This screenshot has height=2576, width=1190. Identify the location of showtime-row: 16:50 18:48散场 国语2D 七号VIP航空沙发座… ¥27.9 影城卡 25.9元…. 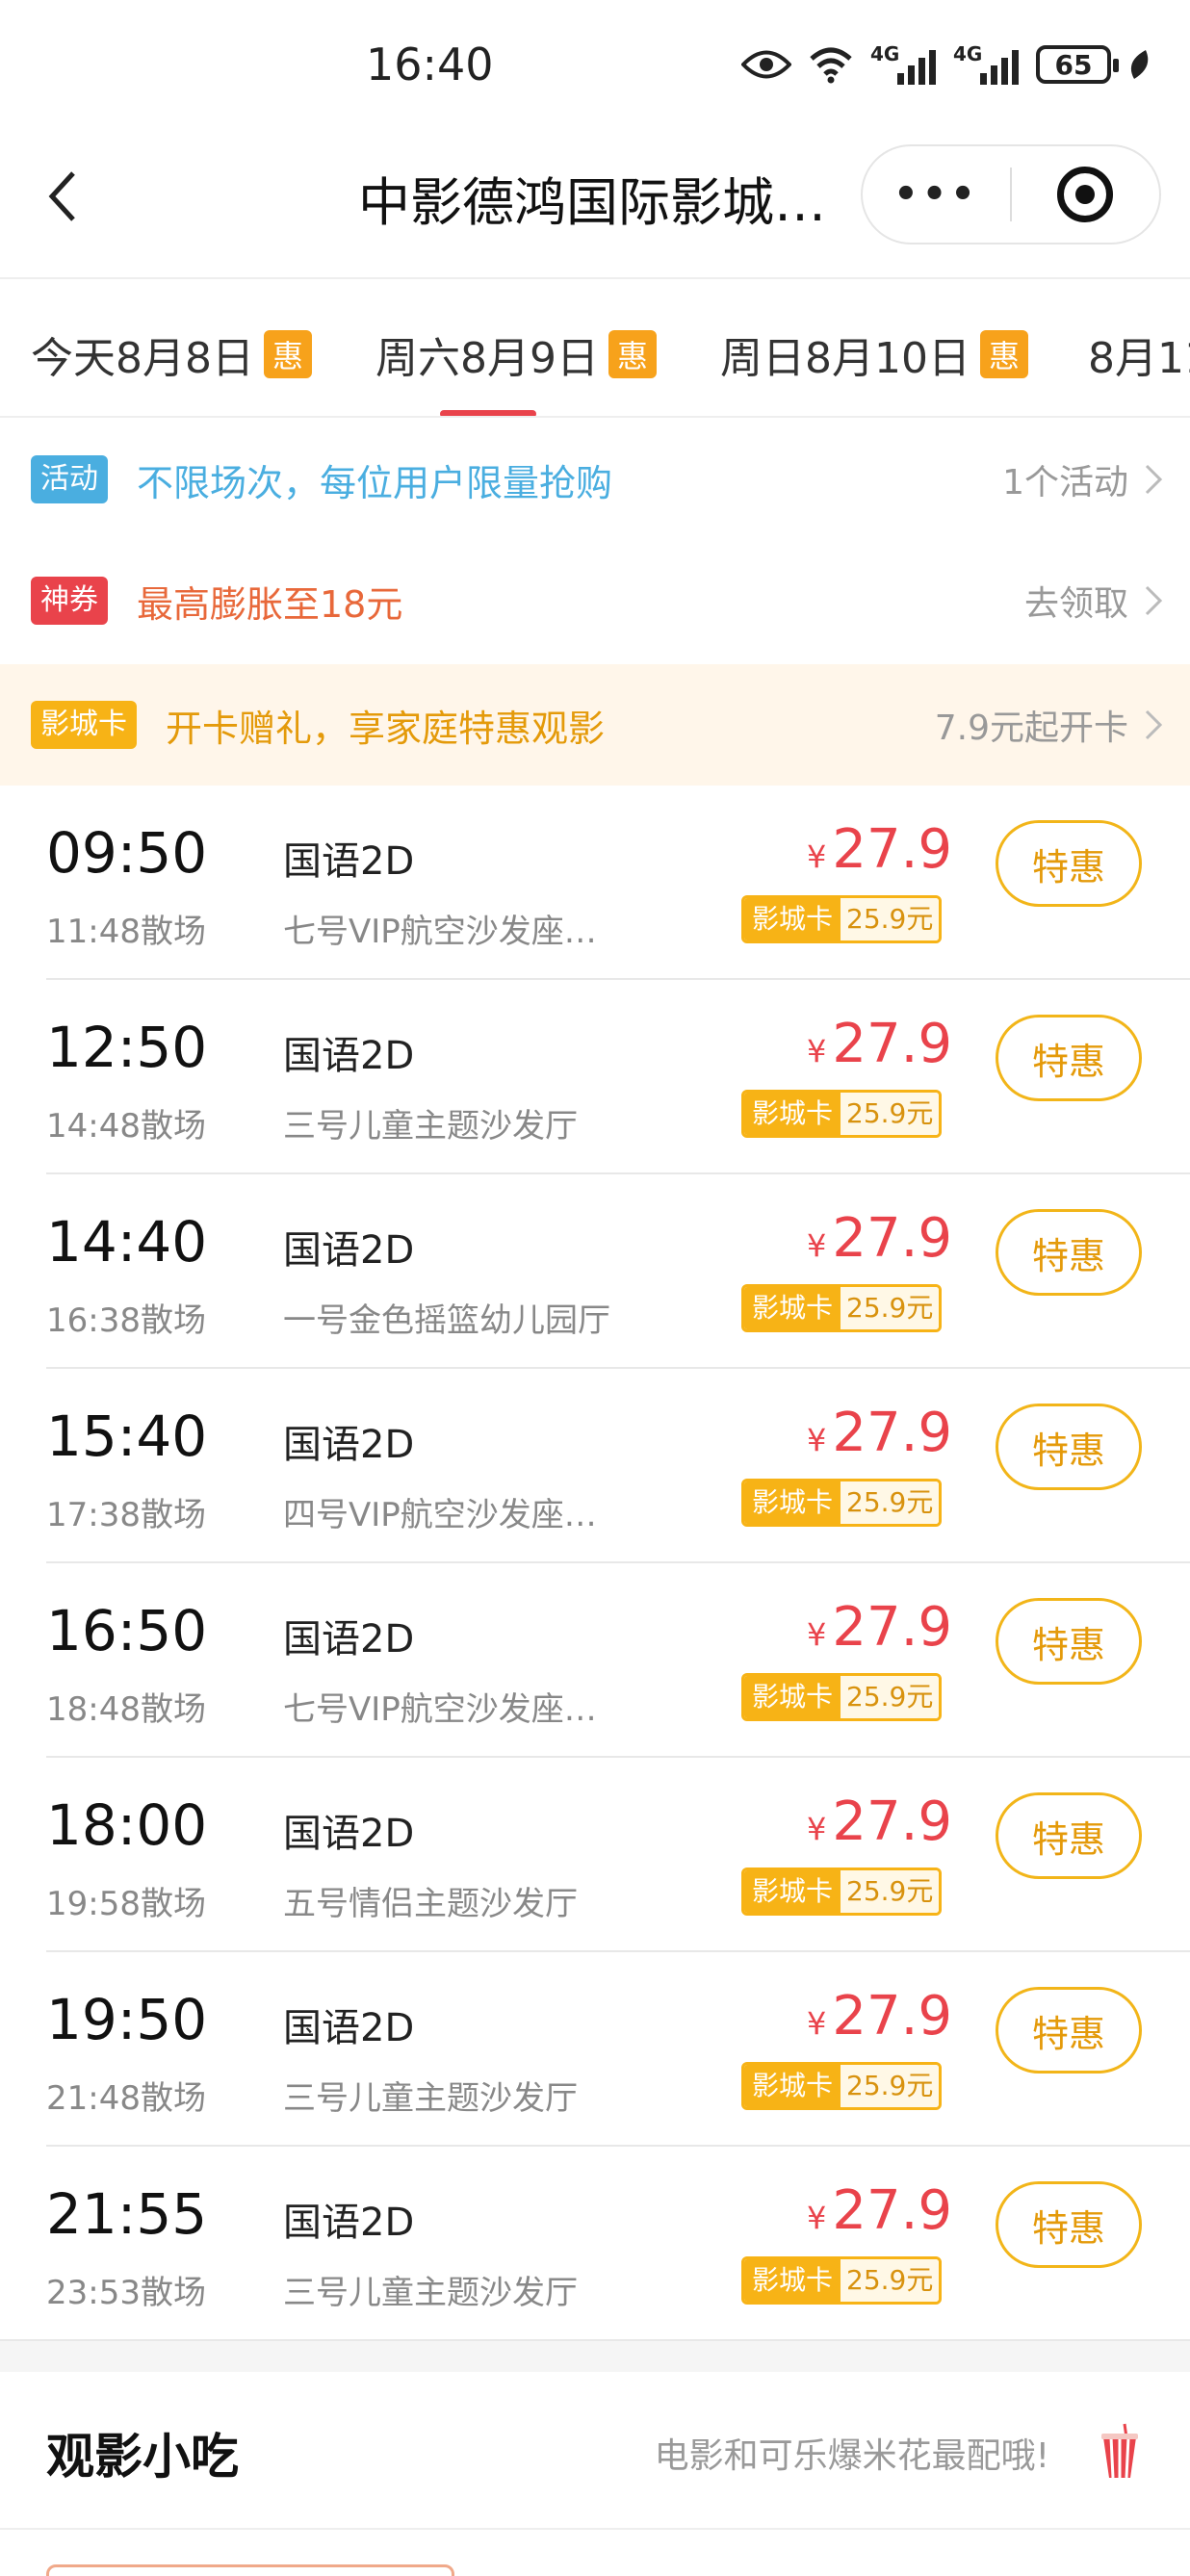
(595, 1661).